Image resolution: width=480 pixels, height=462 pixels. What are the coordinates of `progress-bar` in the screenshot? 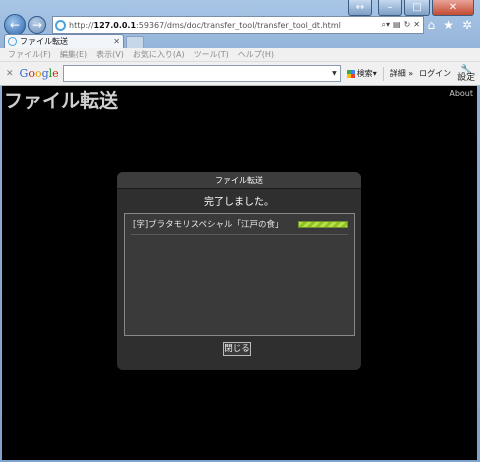 It's located at (323, 224).